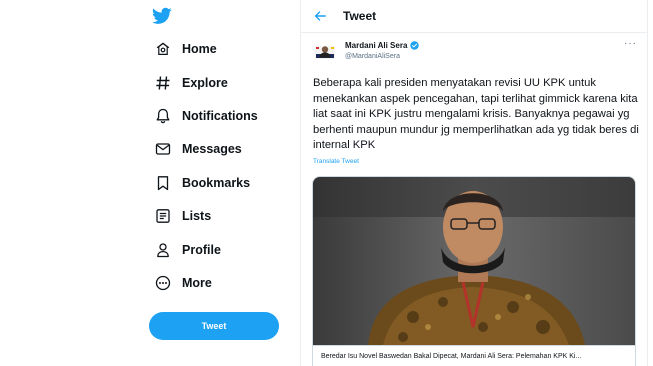  Describe the element at coordinates (205, 83) in the screenshot. I see `nav-label: Explore` at that location.